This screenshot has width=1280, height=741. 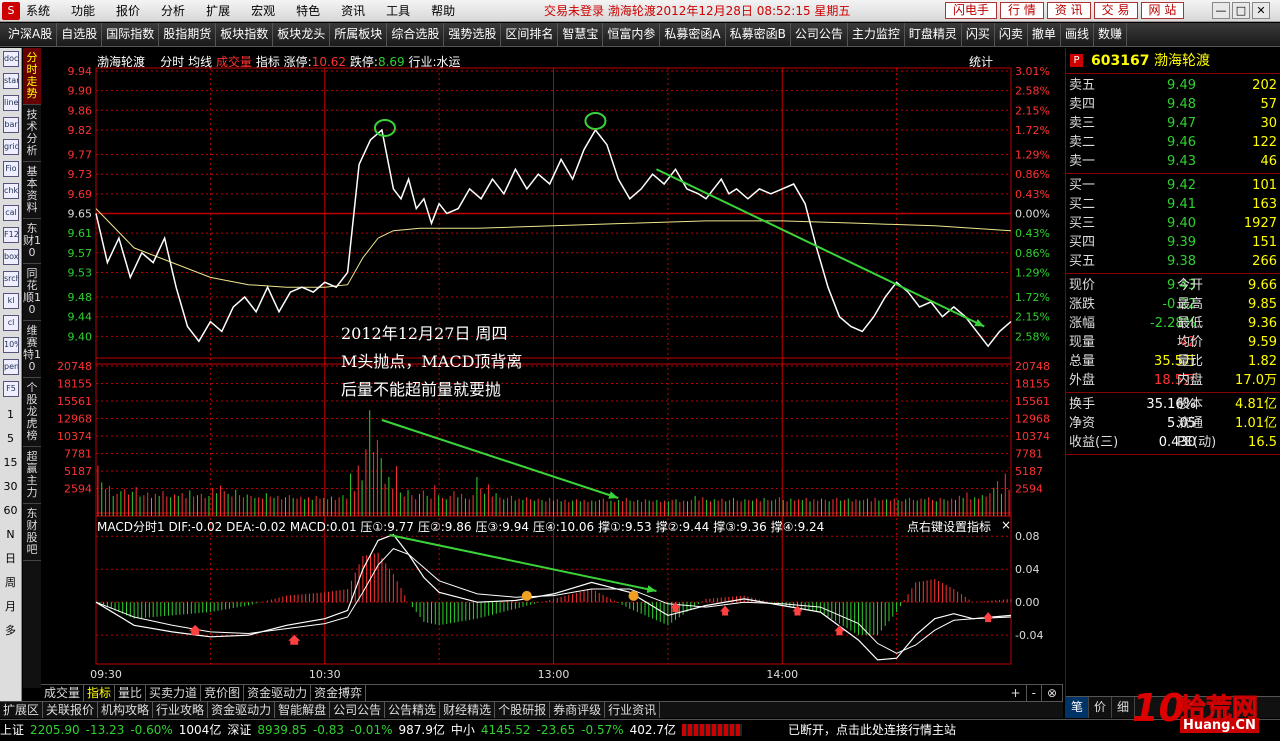 I want to click on chart-tab-1: 指标, so click(x=100, y=693).